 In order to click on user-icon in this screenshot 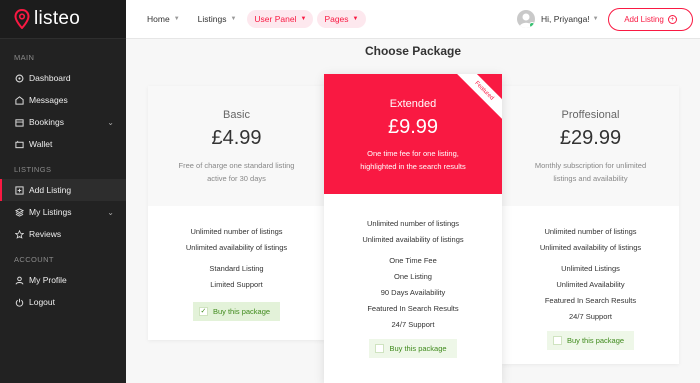, I will do `click(19, 280)`.